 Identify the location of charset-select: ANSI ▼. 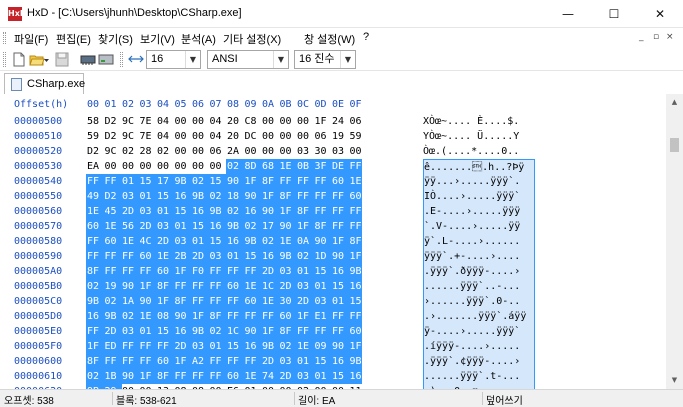
(248, 59).